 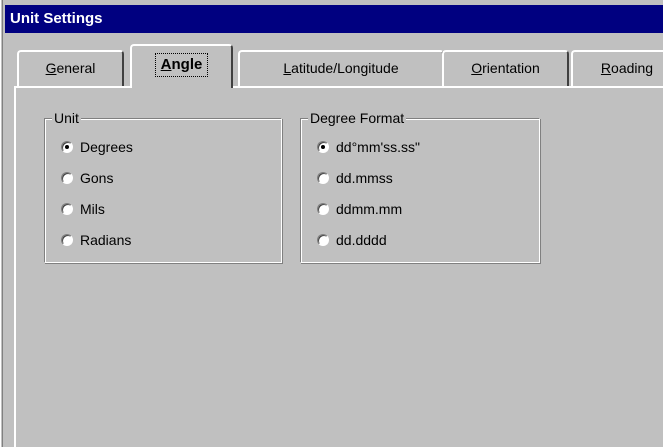 I want to click on tab-general-label: General, so click(x=70, y=68).